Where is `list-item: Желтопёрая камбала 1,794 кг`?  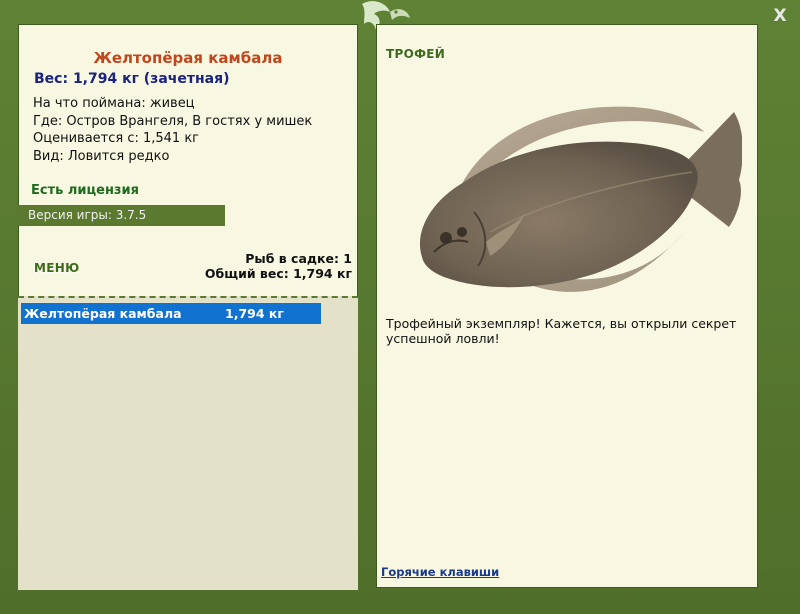 list-item: Желтопёрая камбала 1,794 кг is located at coordinates (171, 313).